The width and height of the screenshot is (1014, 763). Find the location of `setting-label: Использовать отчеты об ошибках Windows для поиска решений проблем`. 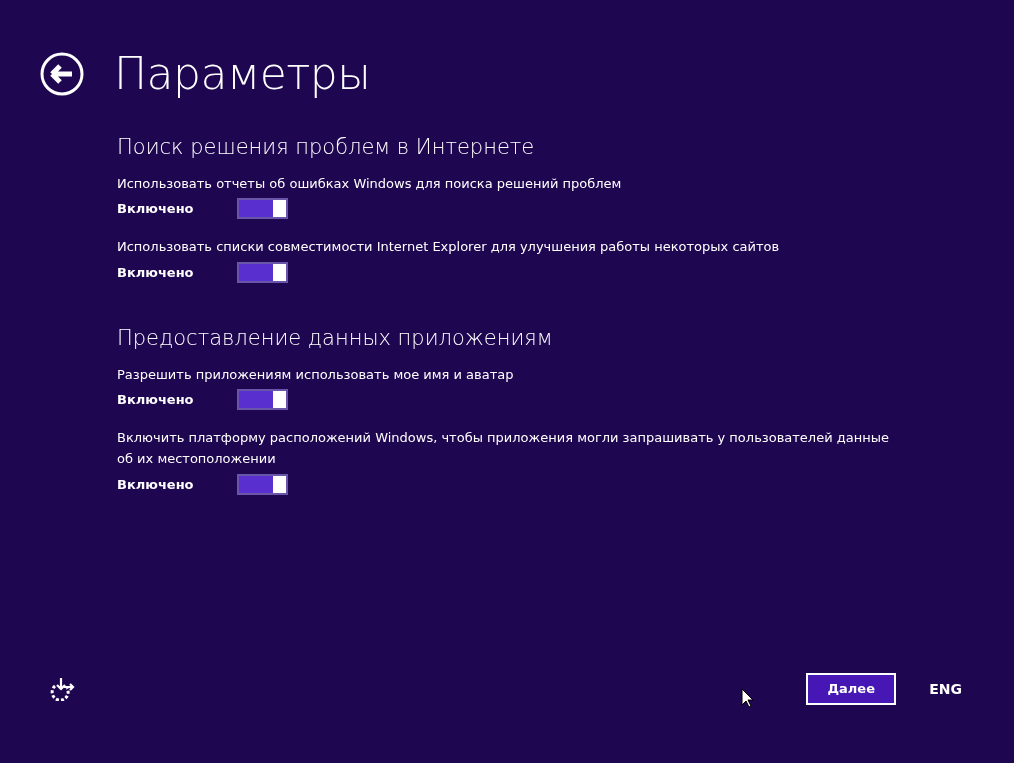

setting-label: Использовать отчеты об ошибках Windows для поиска решений проблем is located at coordinates (370, 183).